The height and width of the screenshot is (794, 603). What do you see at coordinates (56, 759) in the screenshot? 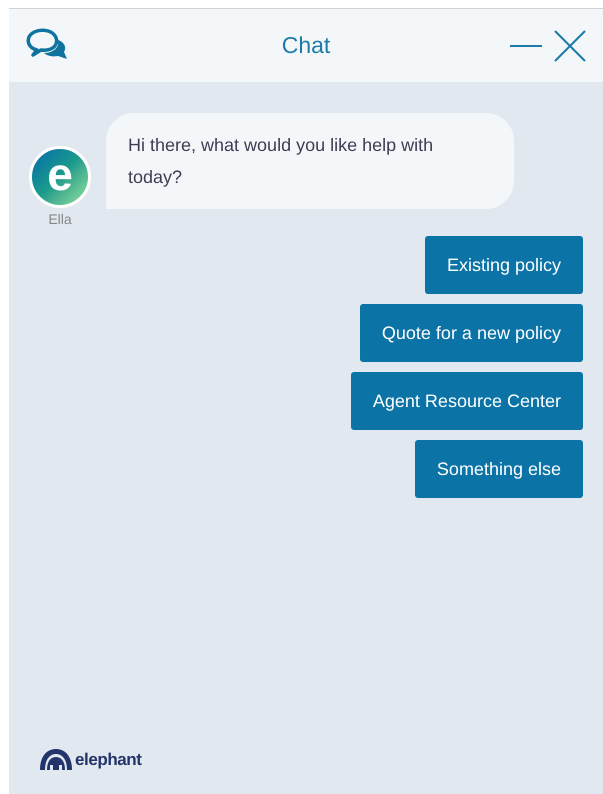
I see `elephant-logo-icon` at bounding box center [56, 759].